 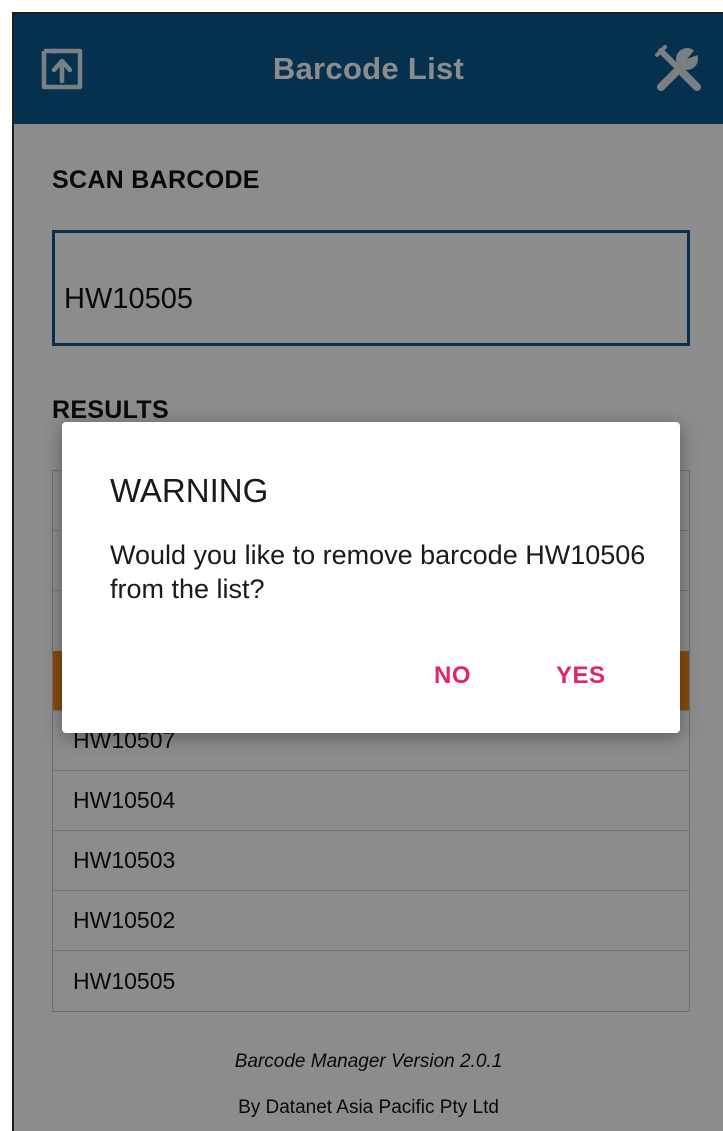 I want to click on dialog-title: WARNING, so click(x=189, y=490).